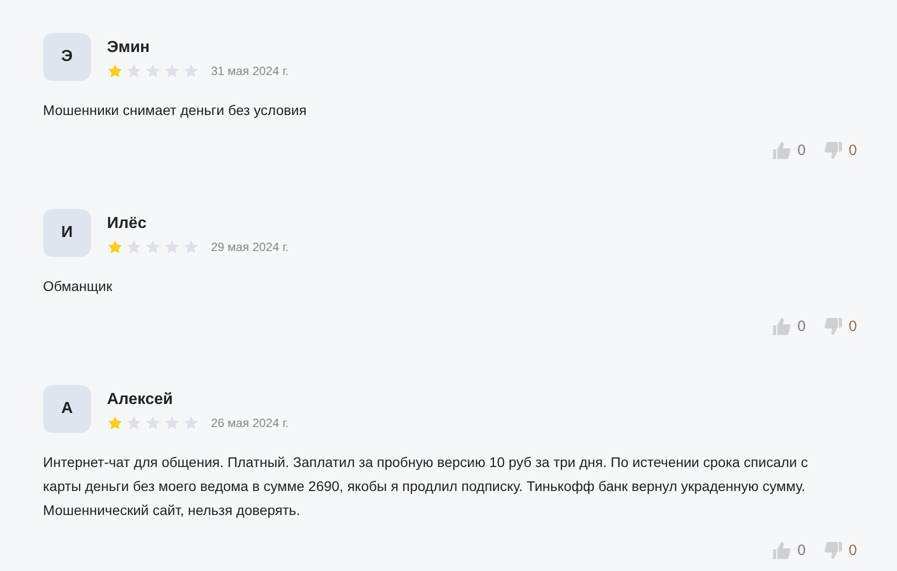 The width and height of the screenshot is (897, 571). What do you see at coordinates (67, 57) in the screenshot?
I see `avatar: Э` at bounding box center [67, 57].